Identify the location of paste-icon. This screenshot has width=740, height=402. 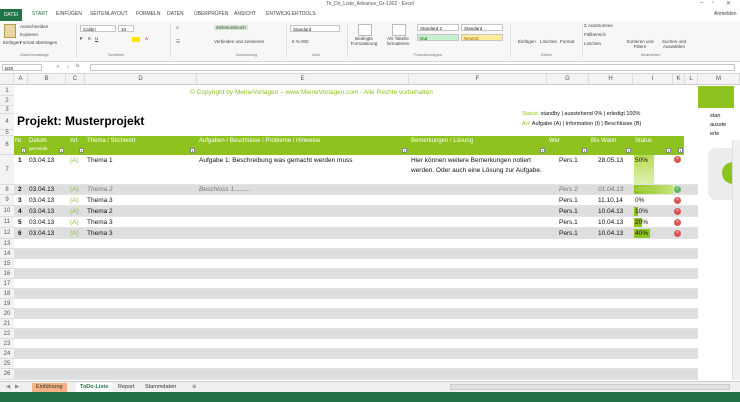
(10, 31).